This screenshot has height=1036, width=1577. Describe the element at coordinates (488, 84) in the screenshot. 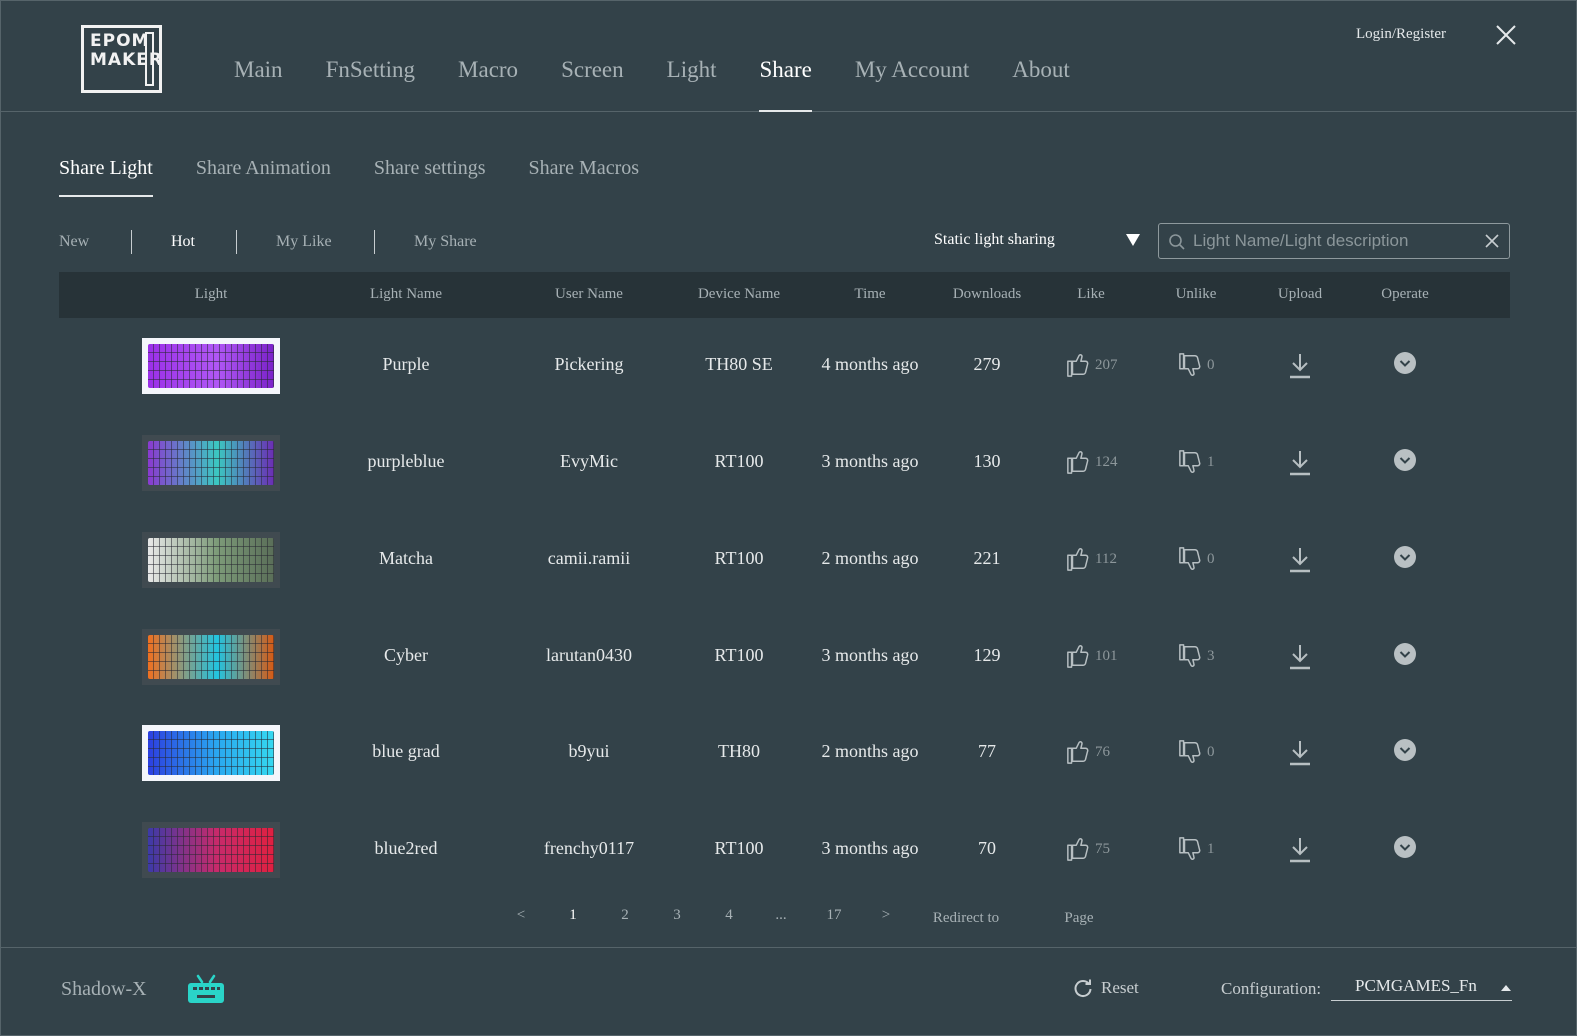

I see `nav-macro: Macro` at that location.